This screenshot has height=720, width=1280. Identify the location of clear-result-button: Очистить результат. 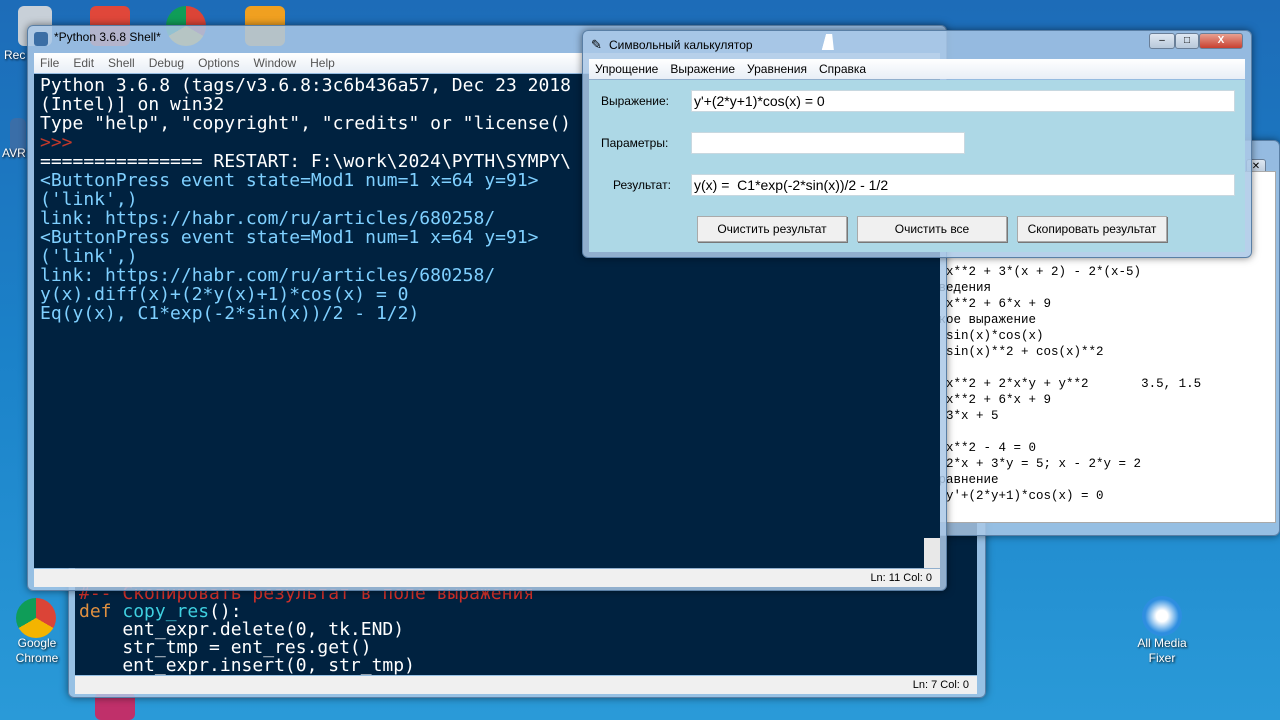
(772, 229).